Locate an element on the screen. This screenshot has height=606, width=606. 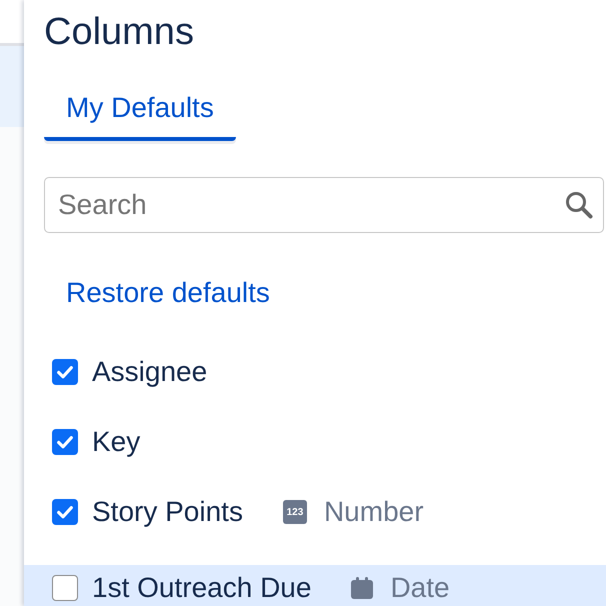
column-label: Story Points is located at coordinates (167, 512).